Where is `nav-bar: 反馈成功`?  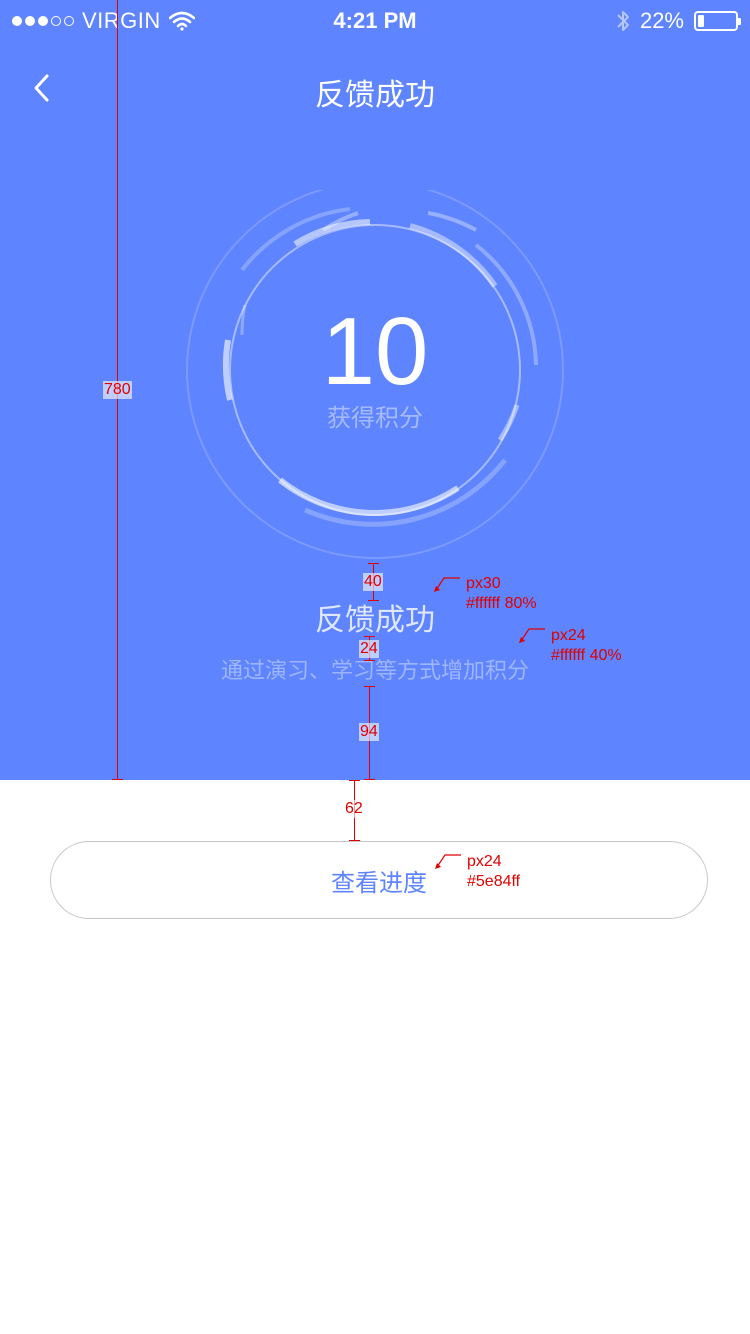 nav-bar: 反馈成功 is located at coordinates (375, 89).